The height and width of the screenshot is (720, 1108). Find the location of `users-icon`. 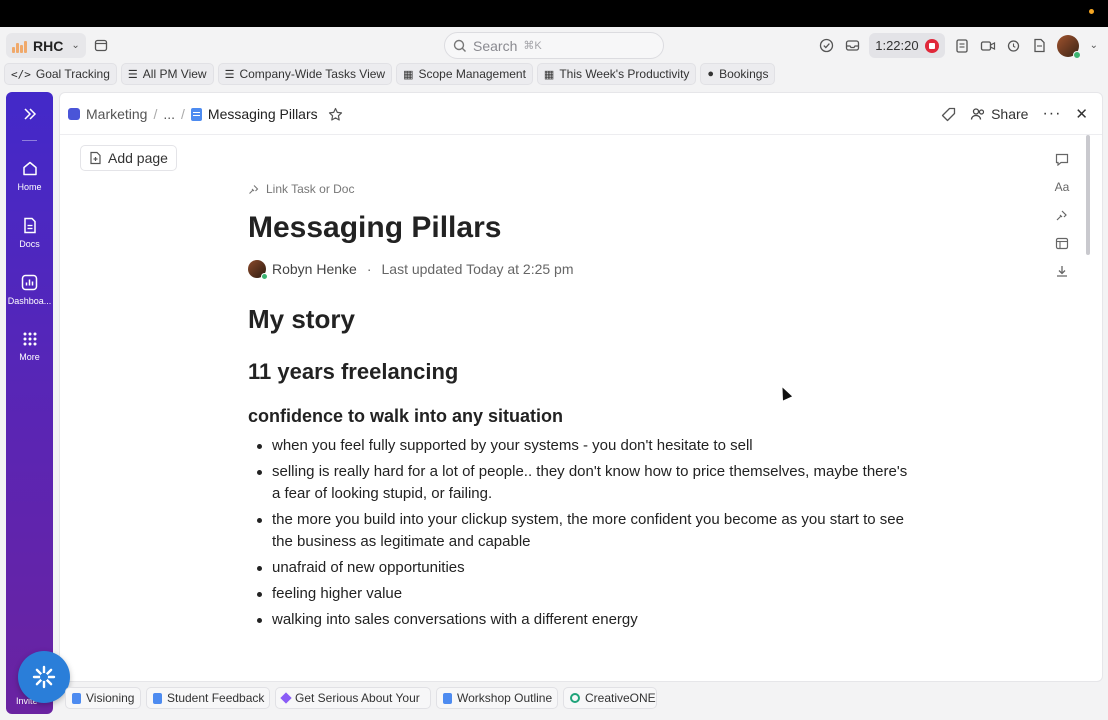

users-icon is located at coordinates (977, 114).